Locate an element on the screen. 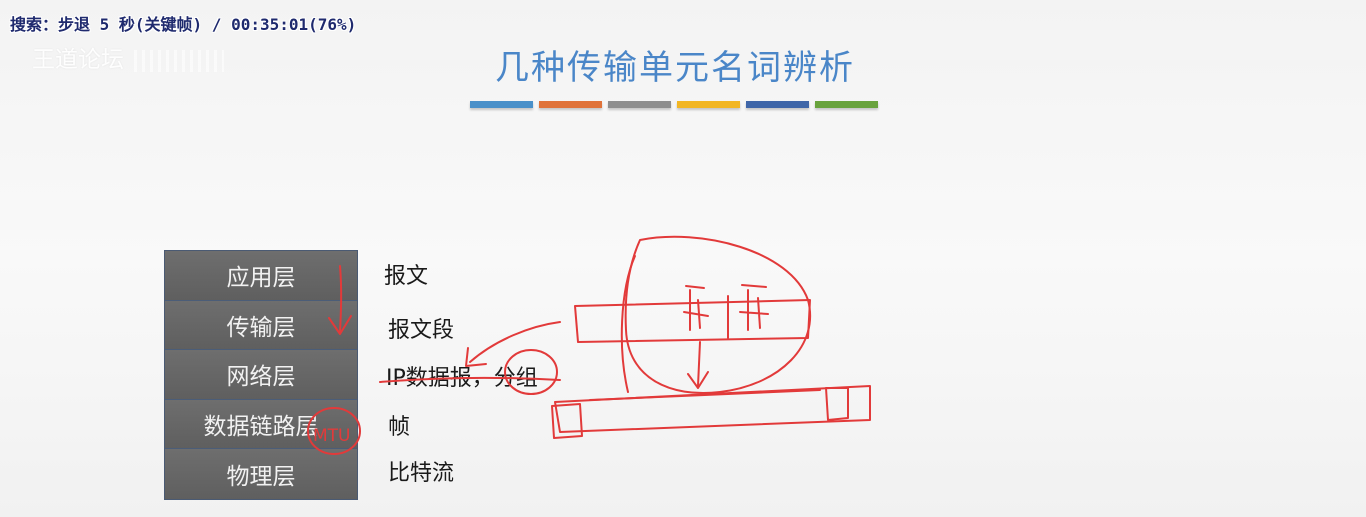 This screenshot has width=1366, height=517. title-color-bars is located at coordinates (674, 104).